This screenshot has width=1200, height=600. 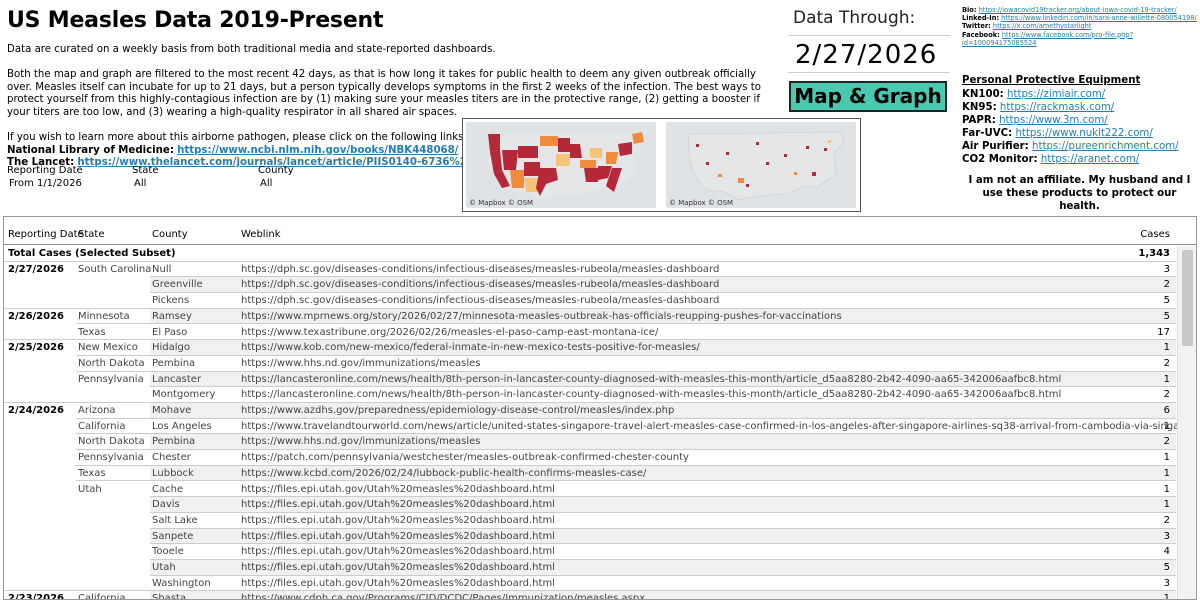 What do you see at coordinates (1187, 298) in the screenshot?
I see `scrollbar-thumb` at bounding box center [1187, 298].